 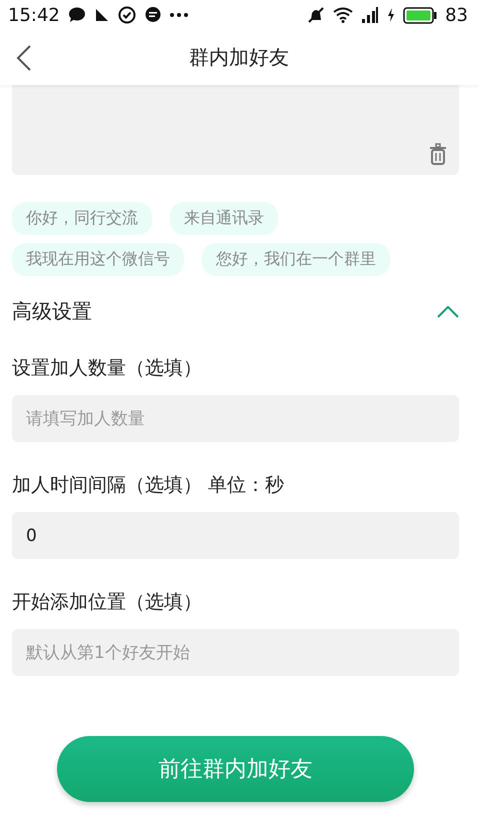 What do you see at coordinates (370, 15) in the screenshot?
I see `signal-icon` at bounding box center [370, 15].